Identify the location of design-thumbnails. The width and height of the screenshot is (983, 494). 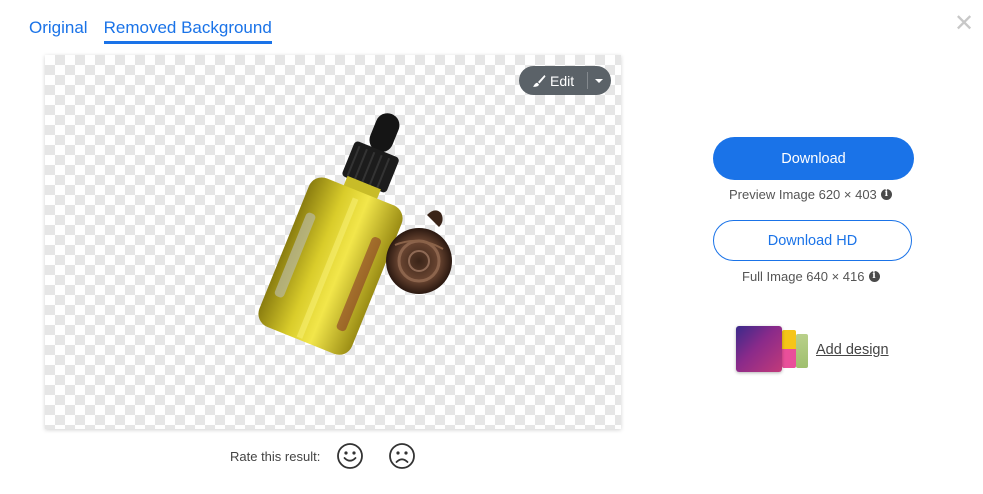
(773, 350).